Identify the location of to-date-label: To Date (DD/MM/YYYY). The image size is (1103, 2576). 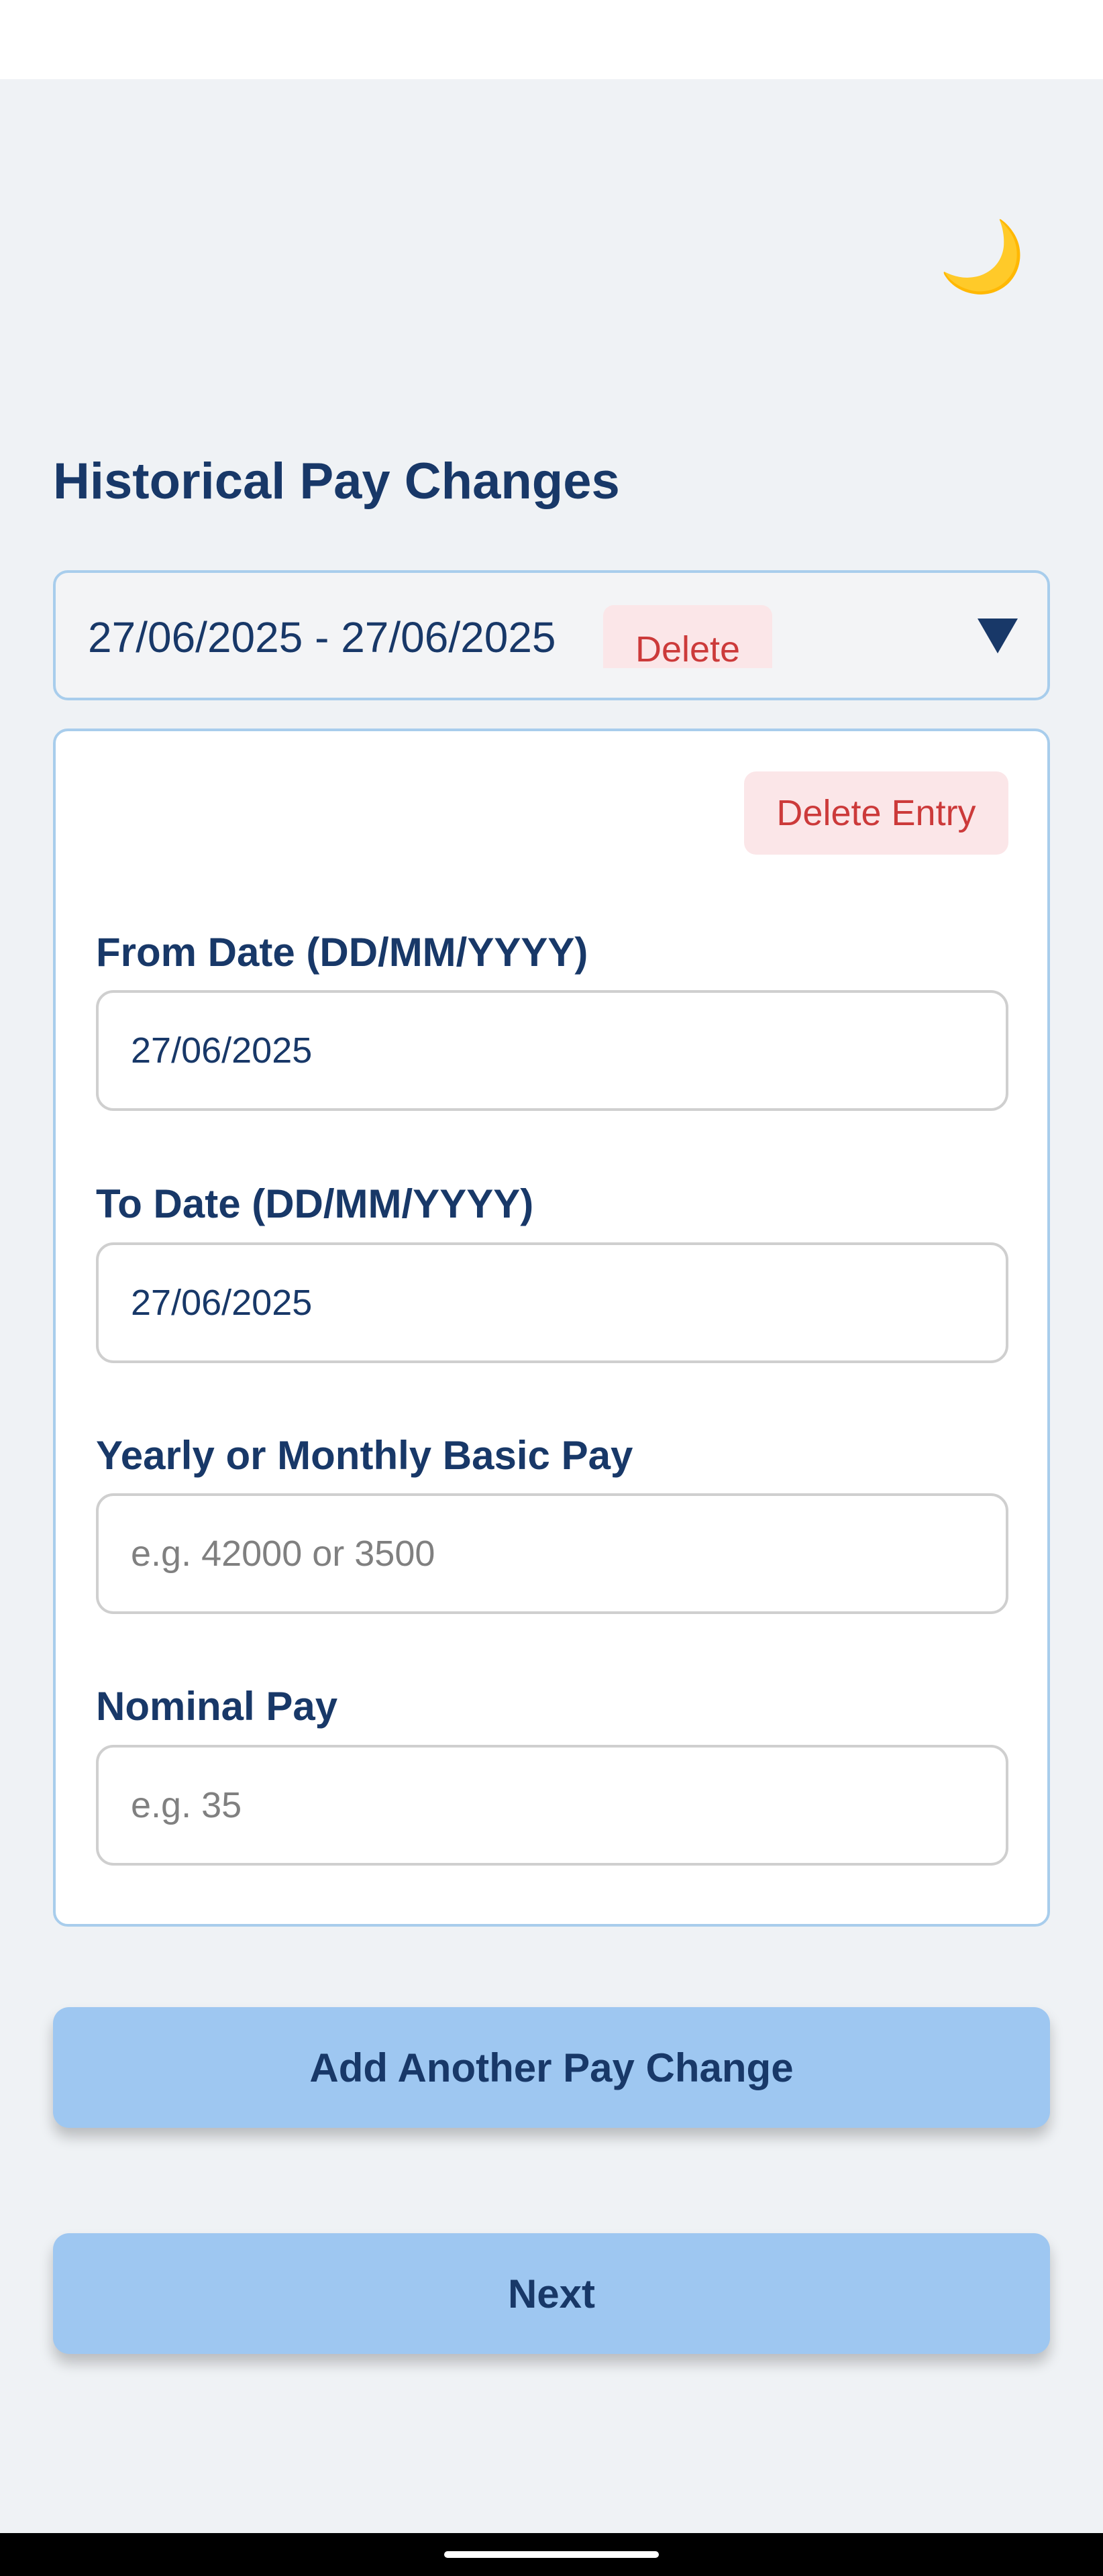
(315, 1203).